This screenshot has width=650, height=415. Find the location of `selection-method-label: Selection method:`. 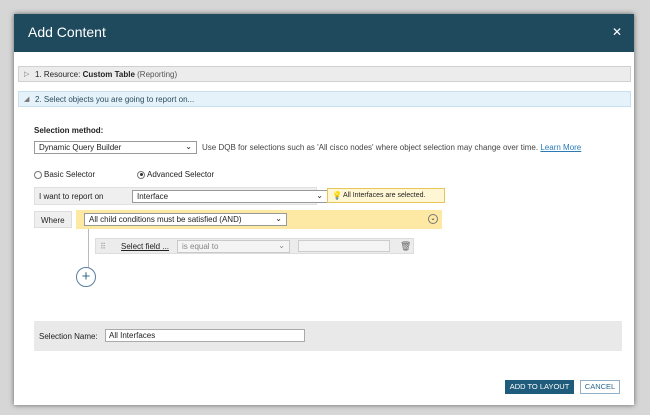

selection-method-label: Selection method: is located at coordinates (69, 130).